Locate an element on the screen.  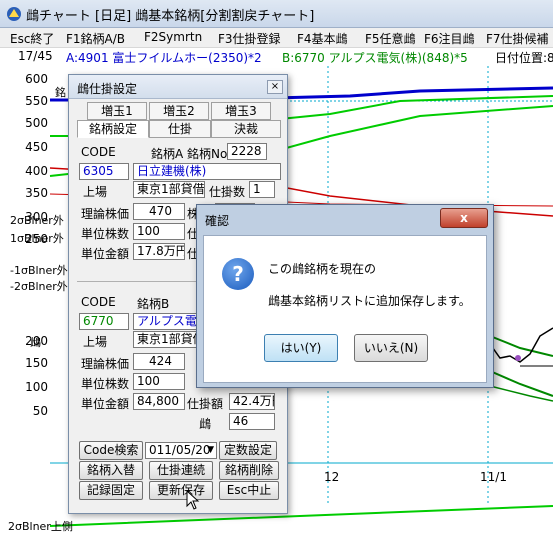
y-label: 200 is located at coordinates (36, 341).